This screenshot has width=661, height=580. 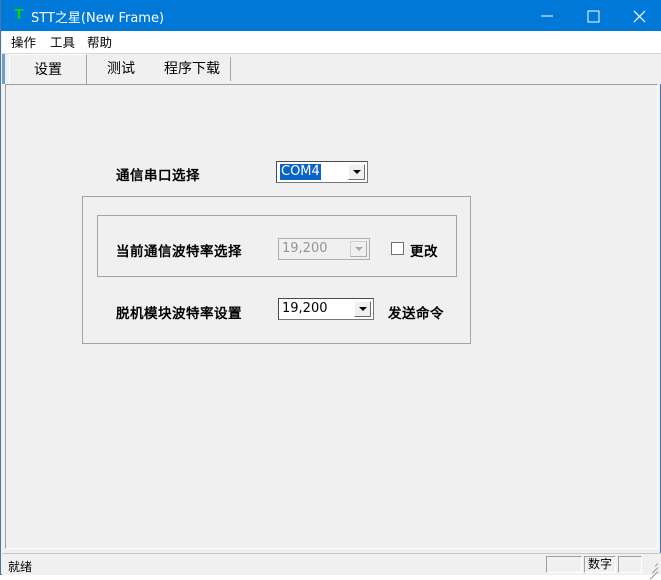 What do you see at coordinates (98, 18) in the screenshot?
I see `window-title: STT之星(New Frame)` at bounding box center [98, 18].